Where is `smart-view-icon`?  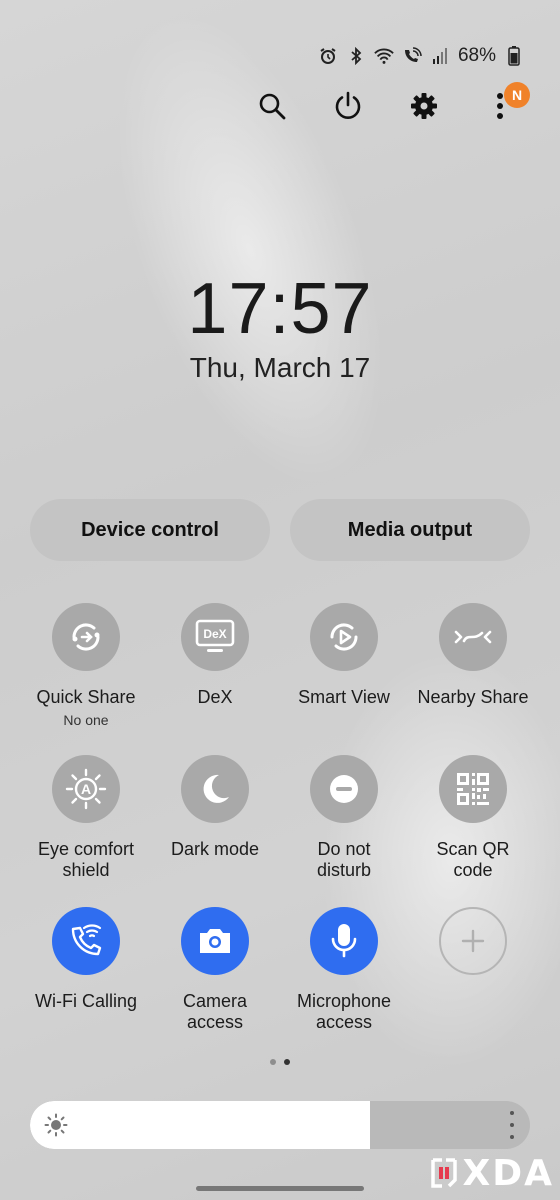
smart-view-icon is located at coordinates (344, 637).